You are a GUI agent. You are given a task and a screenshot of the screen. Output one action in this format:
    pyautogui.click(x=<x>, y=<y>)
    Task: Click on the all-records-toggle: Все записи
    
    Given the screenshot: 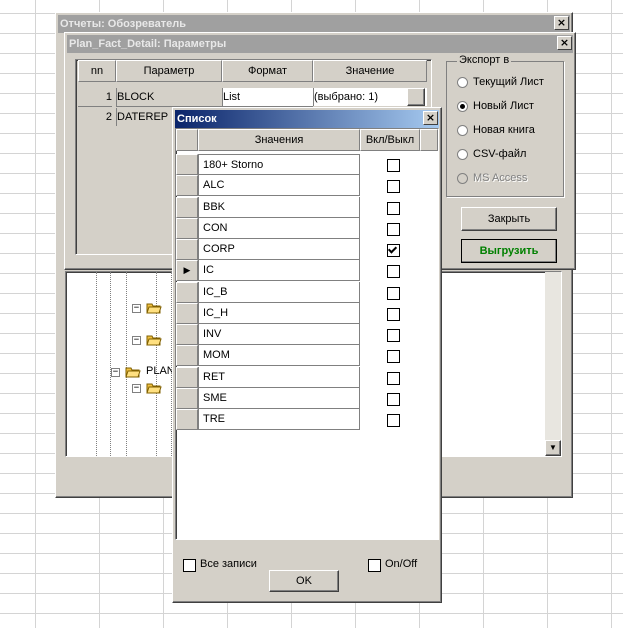 What is the action you would take?
    pyautogui.click(x=228, y=565)
    